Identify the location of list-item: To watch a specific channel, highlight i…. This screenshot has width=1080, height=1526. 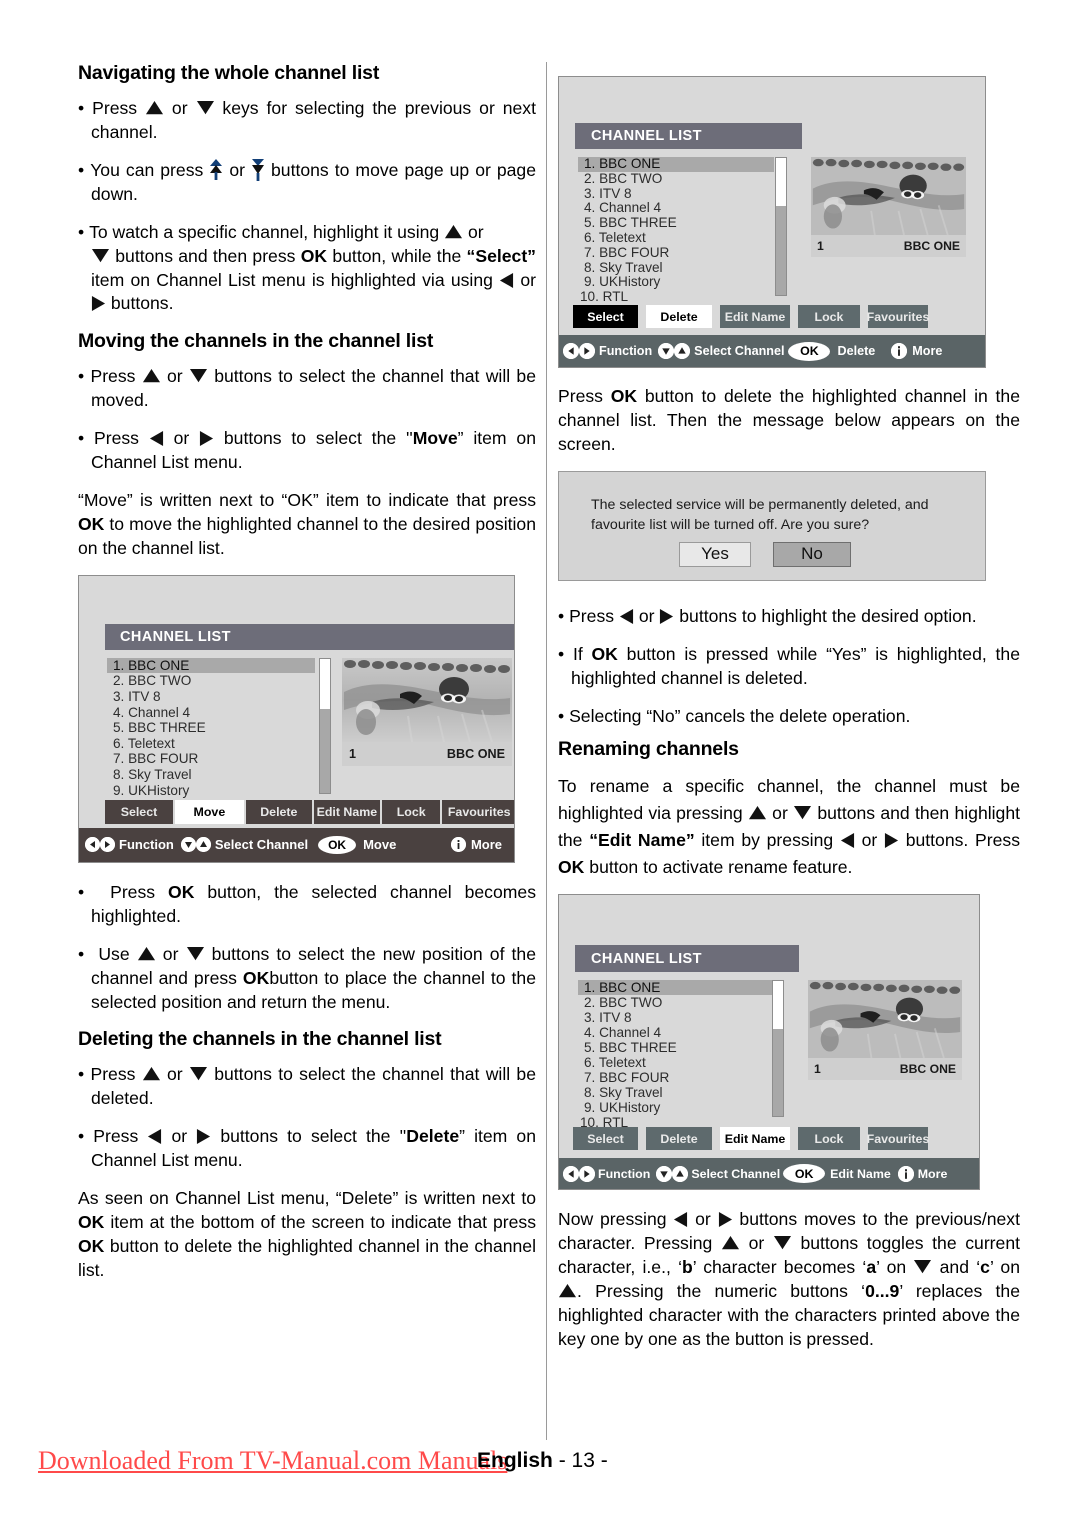
(307, 269).